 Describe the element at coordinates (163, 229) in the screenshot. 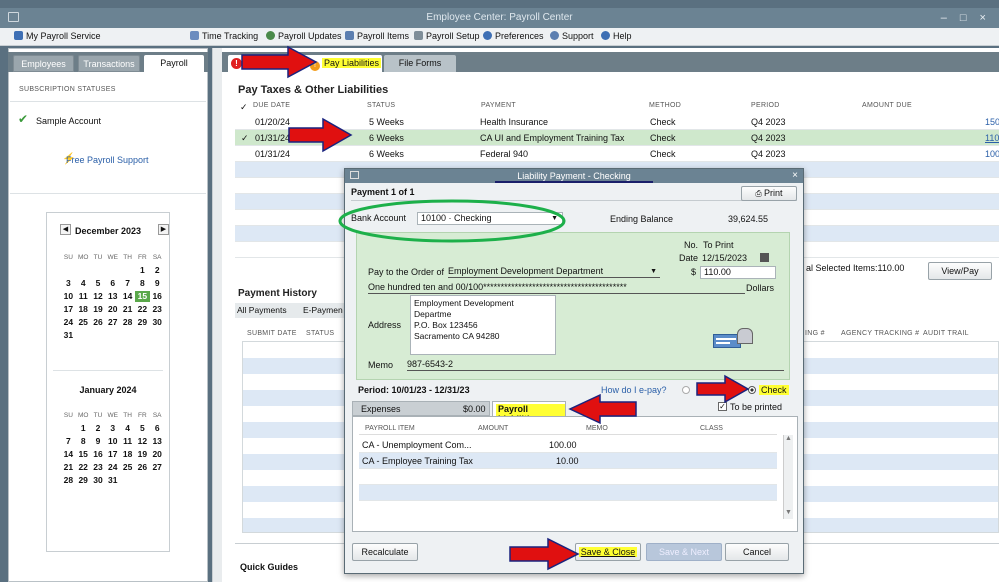

I see `calendar-next-icon: ▶` at that location.